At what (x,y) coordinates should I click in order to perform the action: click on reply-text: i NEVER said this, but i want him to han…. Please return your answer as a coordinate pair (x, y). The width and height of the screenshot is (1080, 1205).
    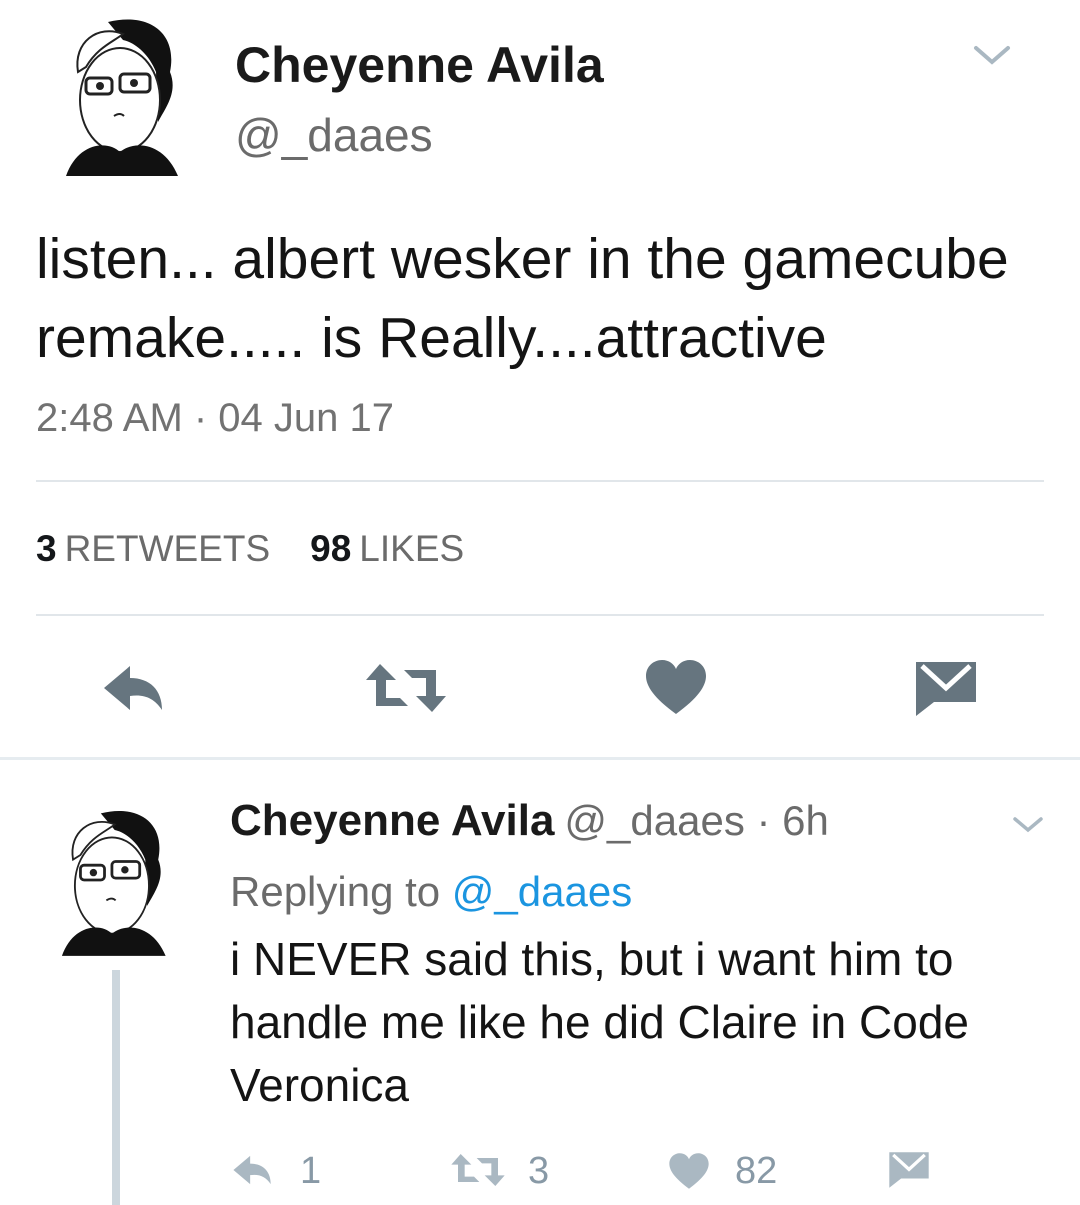
    Looking at the image, I should click on (599, 1022).